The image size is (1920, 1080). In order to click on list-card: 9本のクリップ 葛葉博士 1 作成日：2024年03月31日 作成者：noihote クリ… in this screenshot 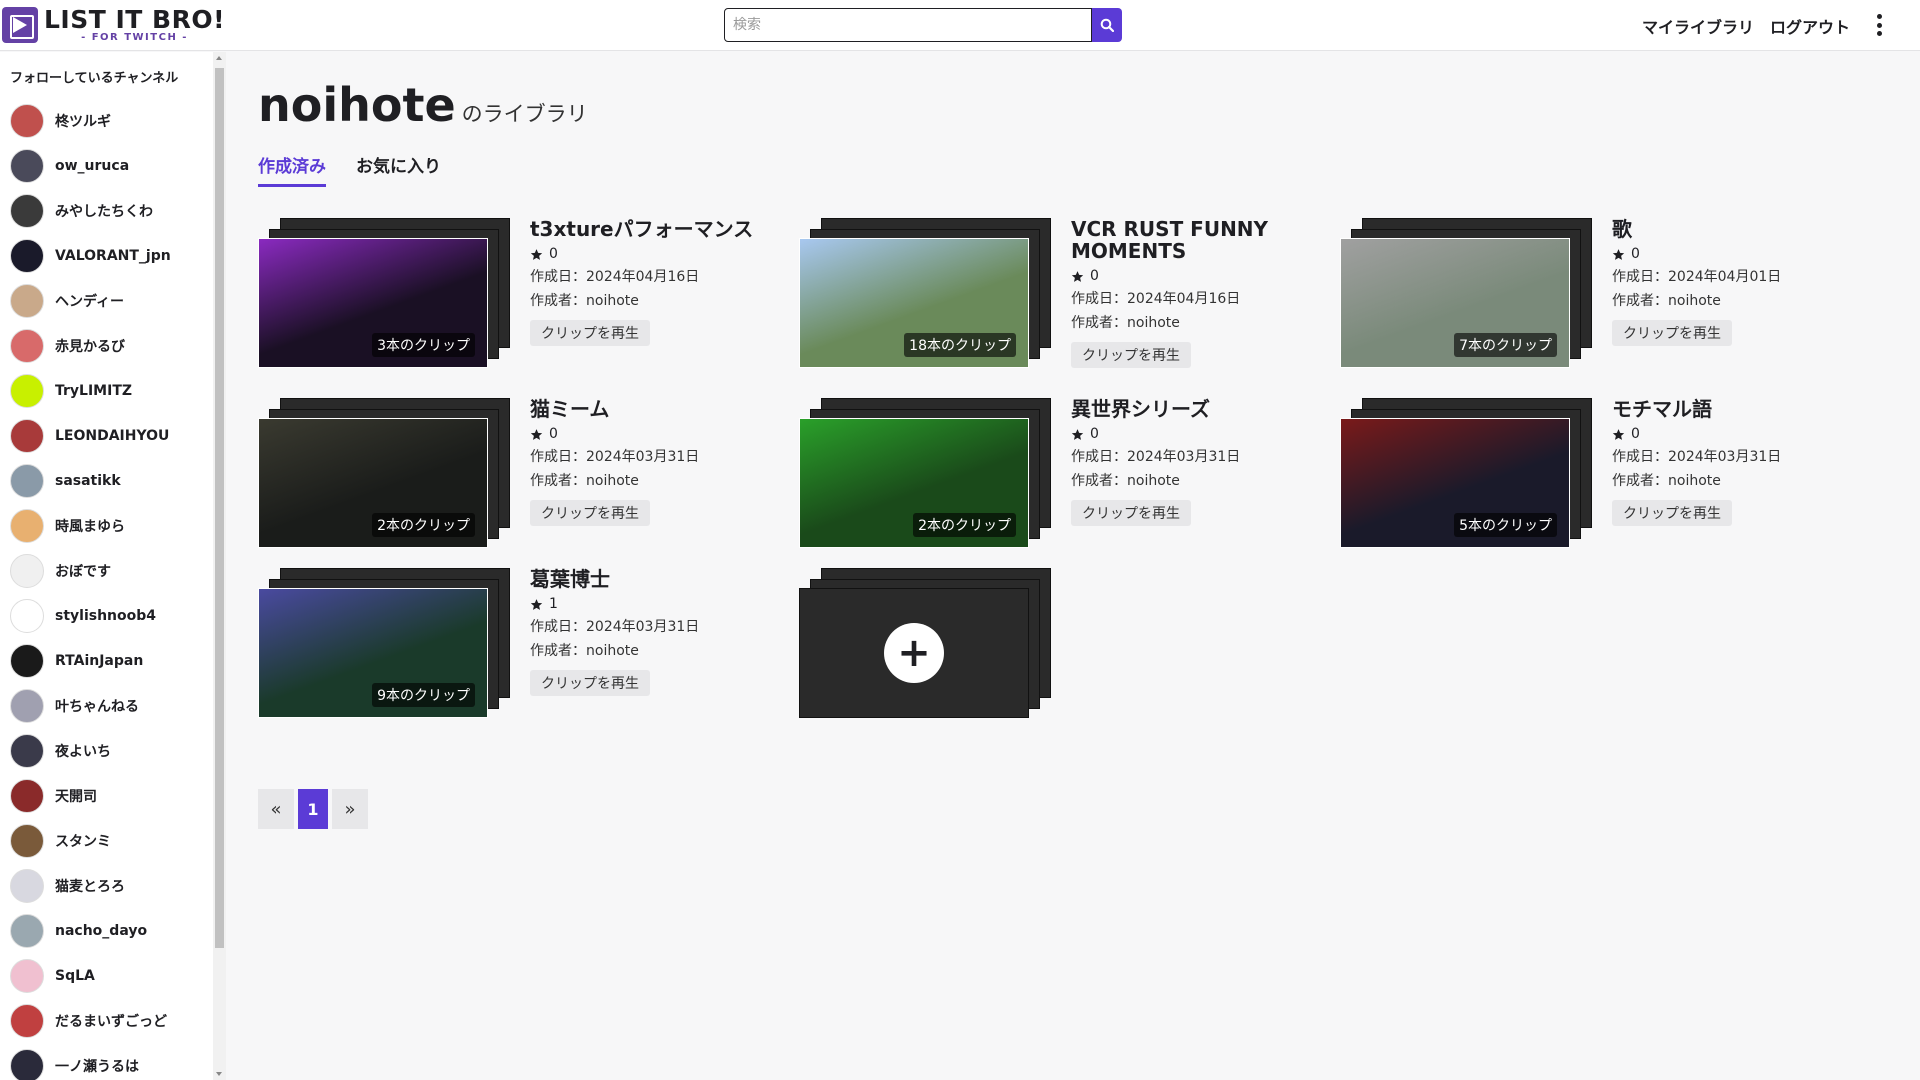, I will do `click(518, 648)`.